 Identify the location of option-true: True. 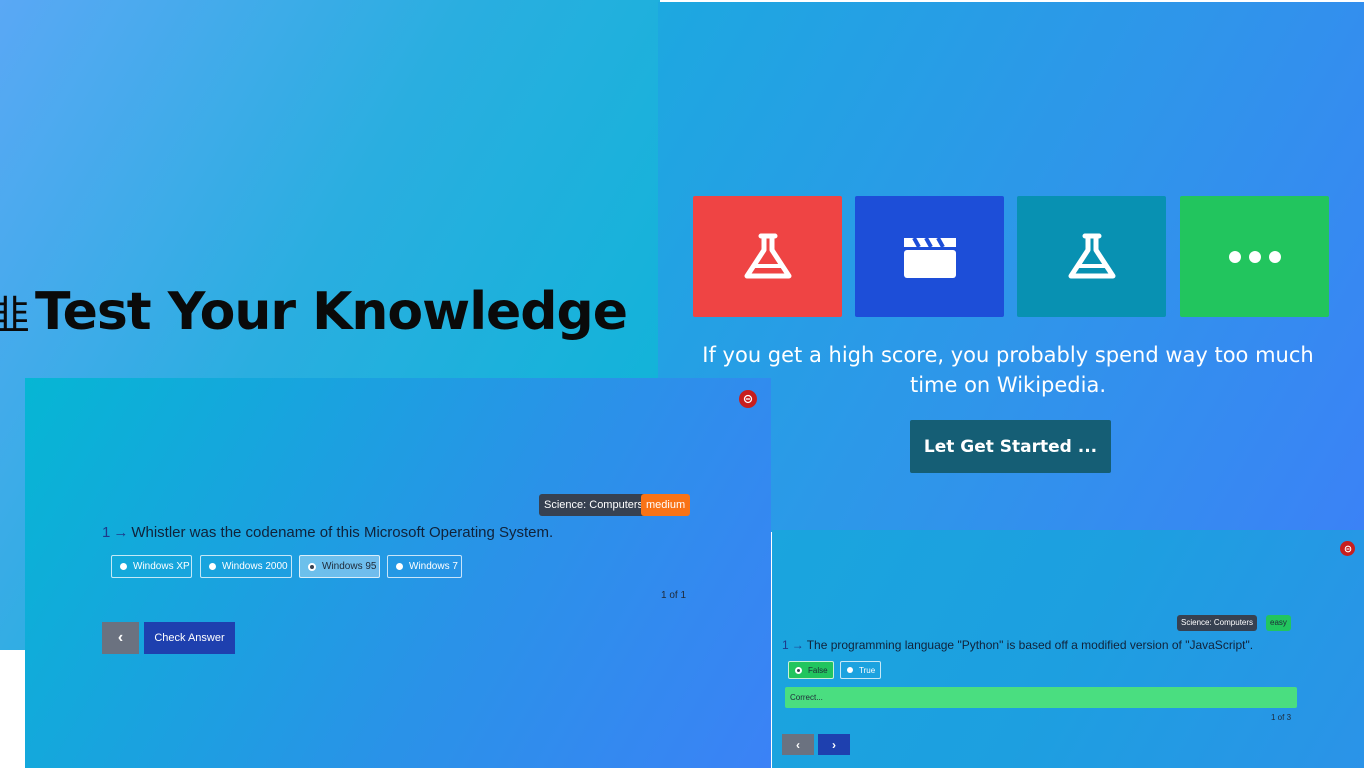
(860, 670).